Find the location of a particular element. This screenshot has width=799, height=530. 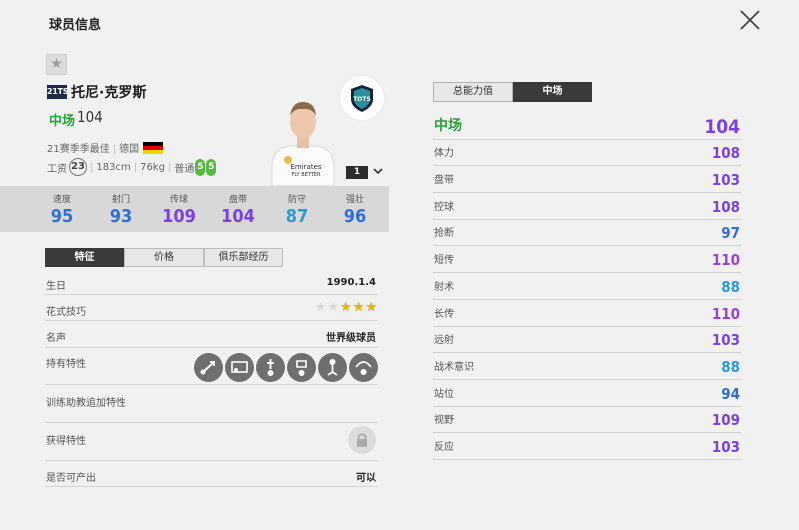

physical-info: 工资 23 | 183cm | 76kg | 普通 5 5 is located at coordinates (132, 167).